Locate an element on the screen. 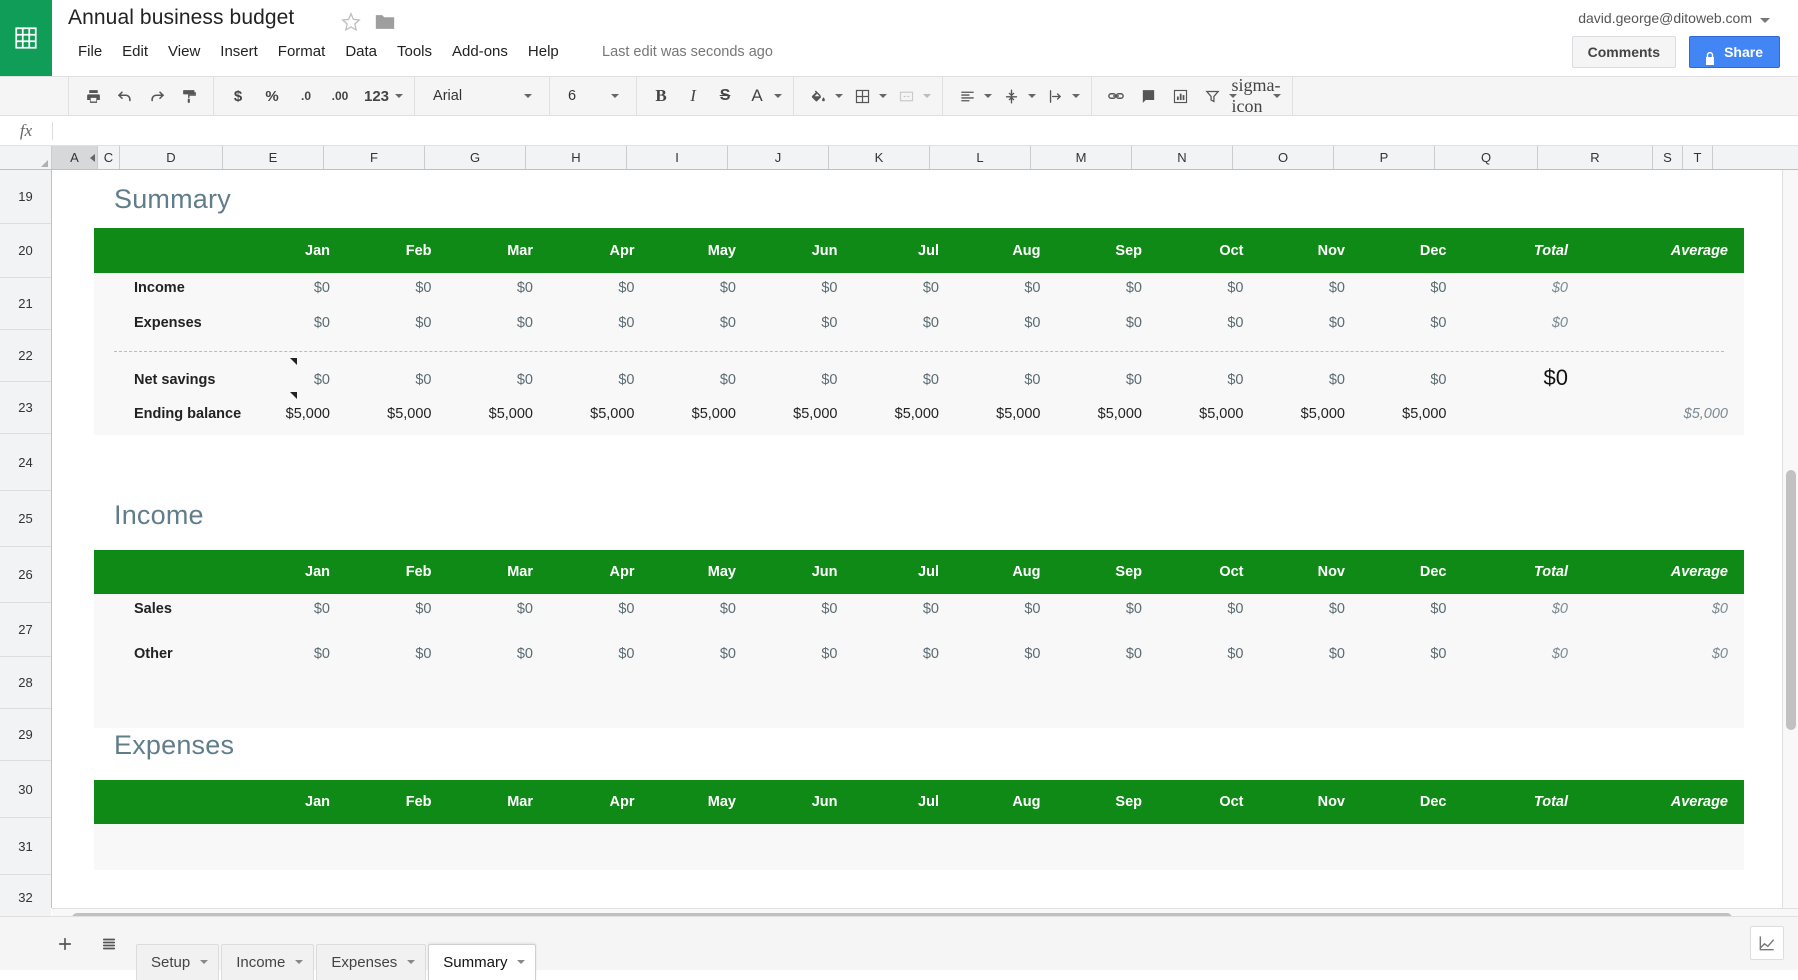  menu-edit: Edit is located at coordinates (135, 51).